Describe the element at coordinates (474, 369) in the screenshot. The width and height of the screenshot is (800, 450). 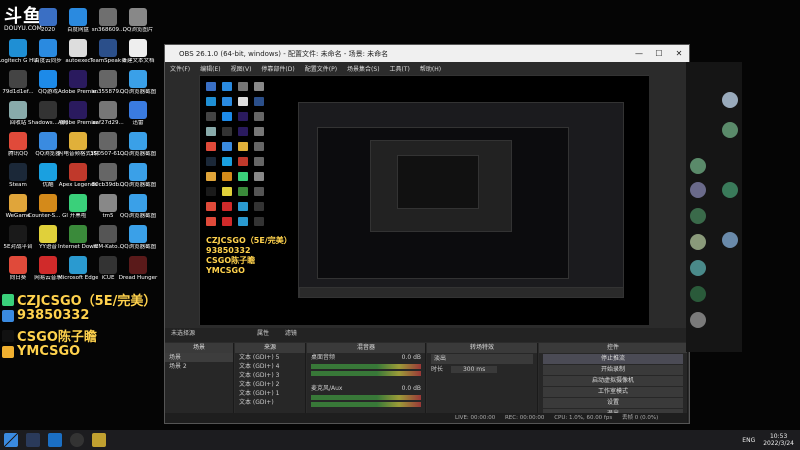
I see `duration-input: 300 ms` at that location.